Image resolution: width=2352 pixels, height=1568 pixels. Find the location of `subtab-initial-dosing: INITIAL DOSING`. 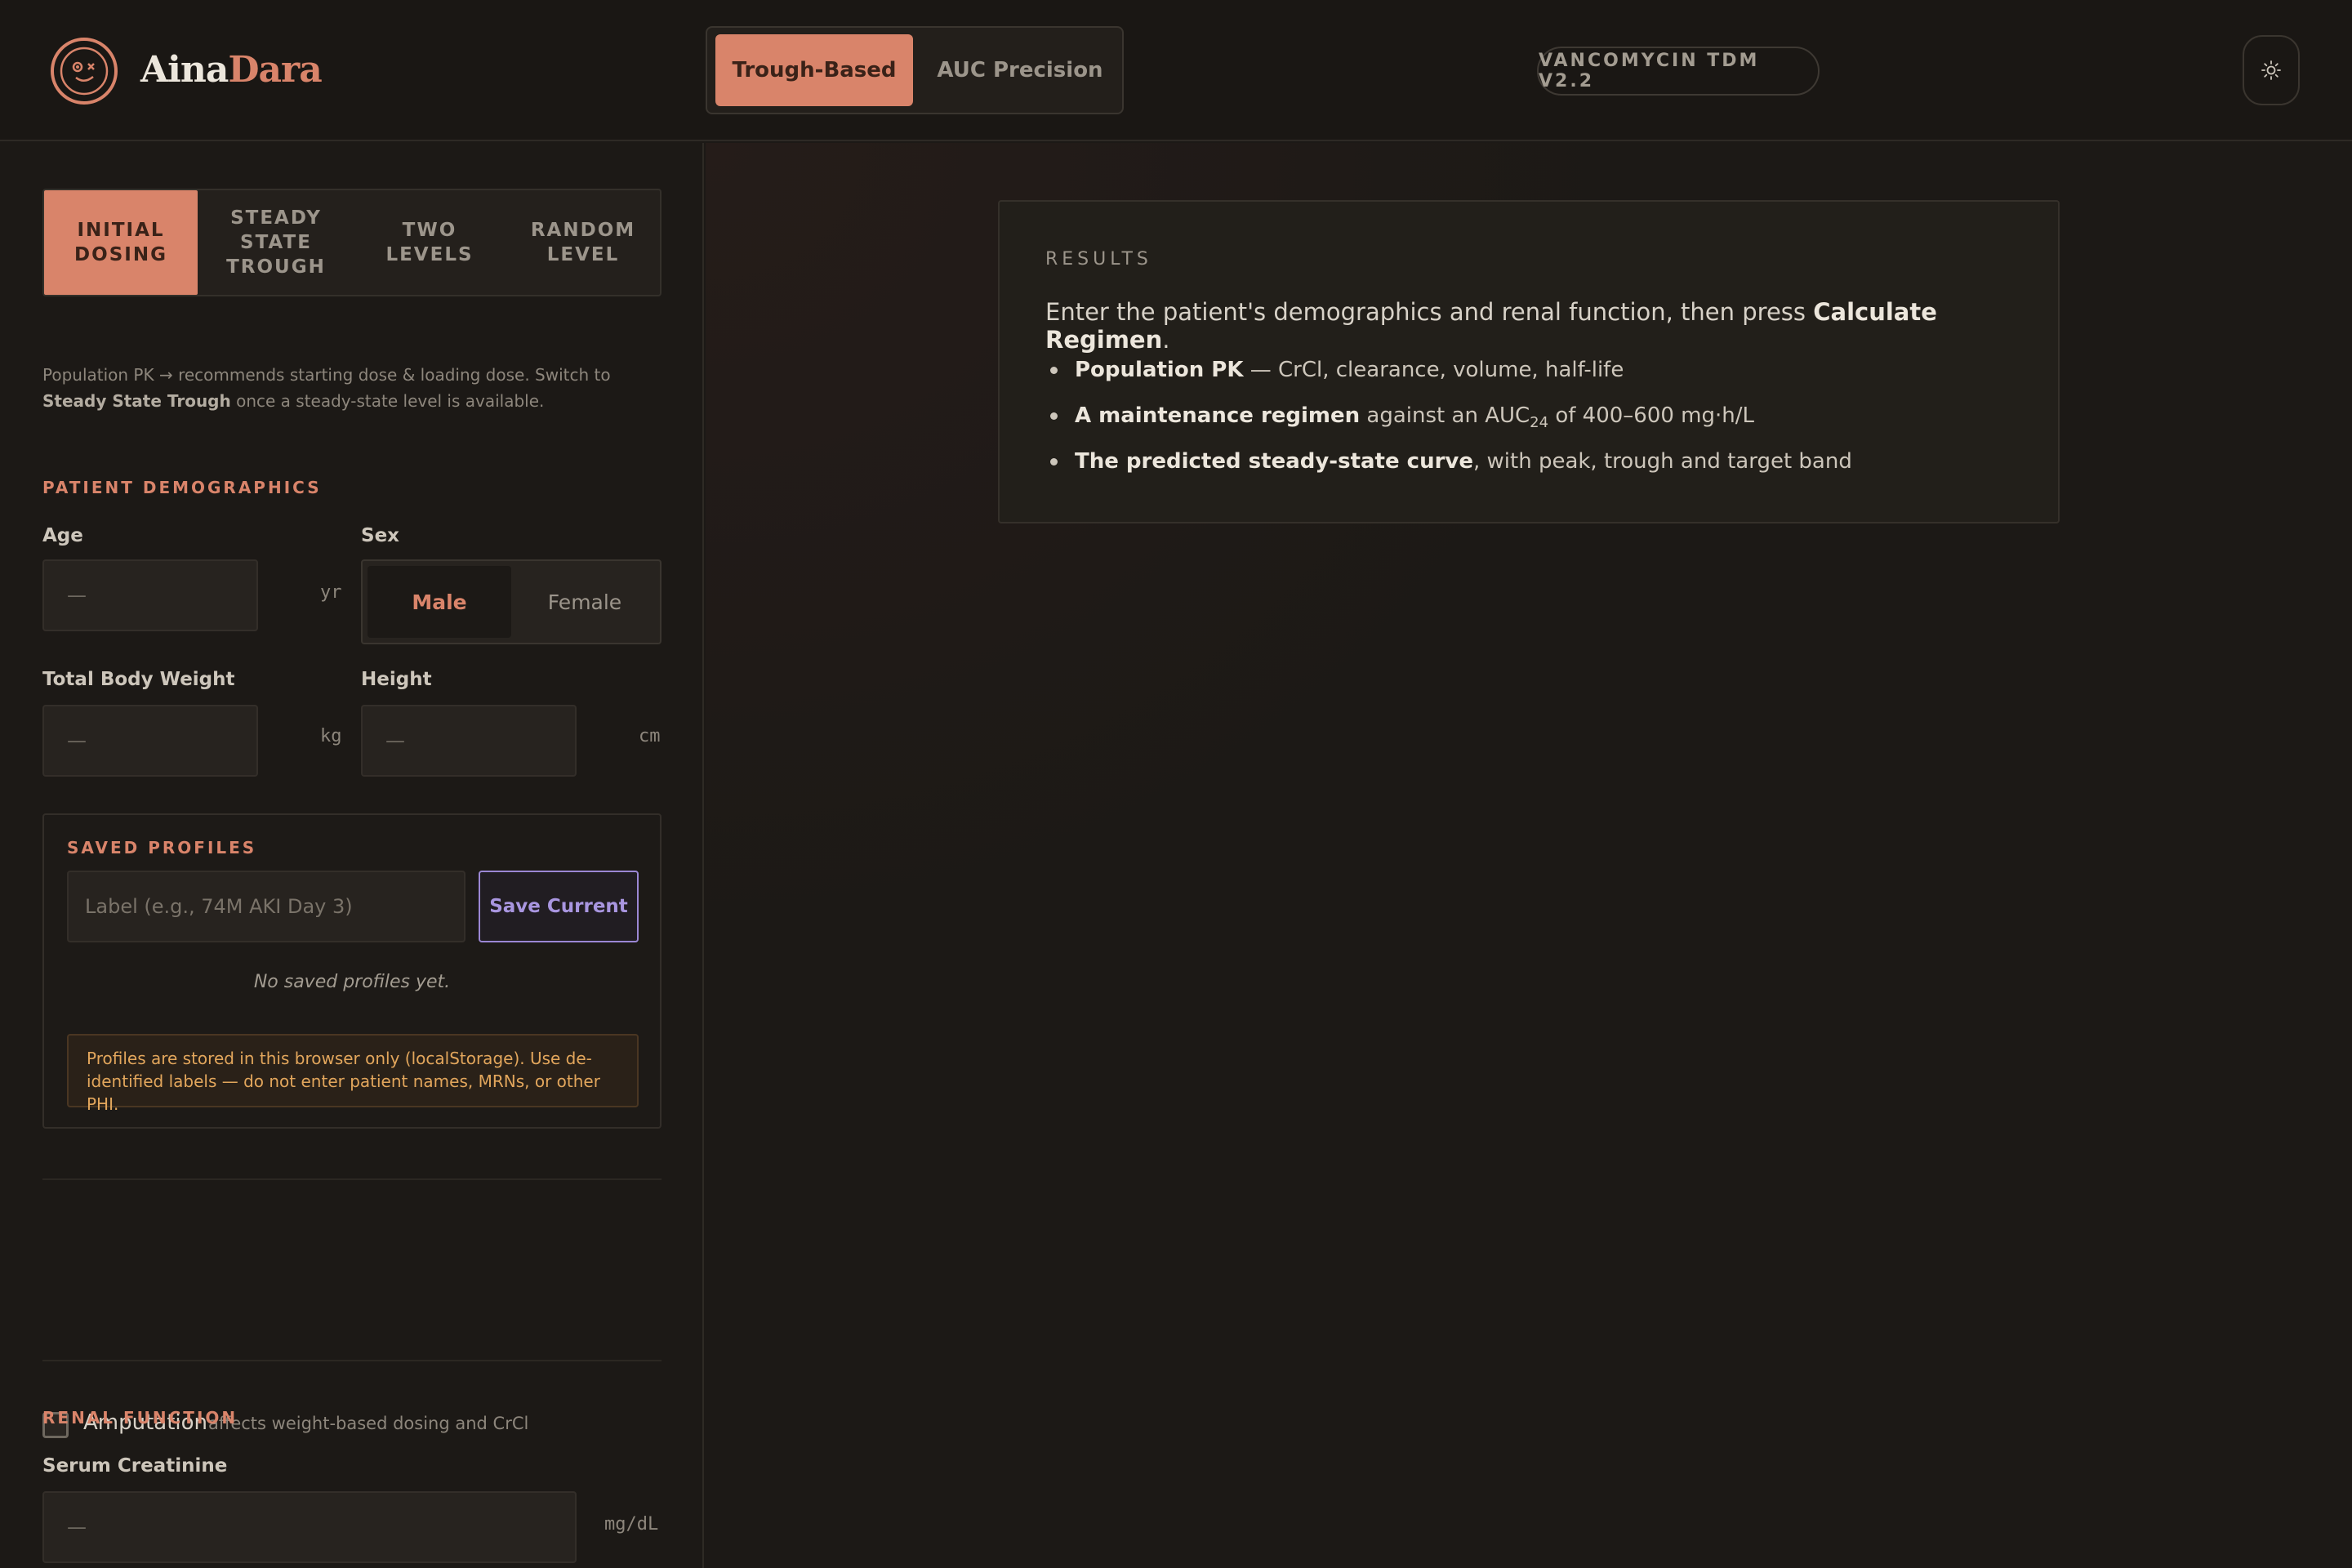

subtab-initial-dosing: INITIAL DOSING is located at coordinates (121, 242).